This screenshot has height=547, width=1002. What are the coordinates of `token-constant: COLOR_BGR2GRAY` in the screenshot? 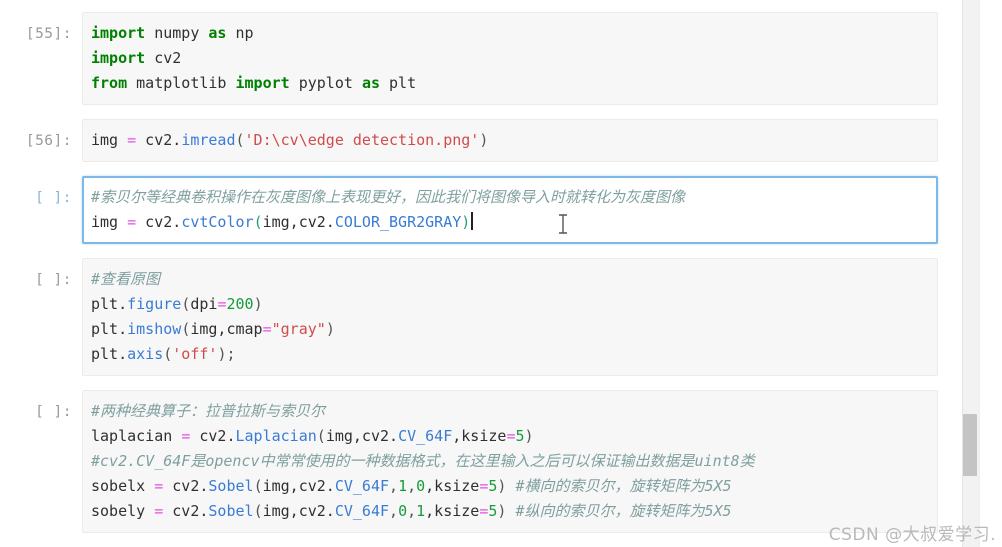 It's located at (398, 222).